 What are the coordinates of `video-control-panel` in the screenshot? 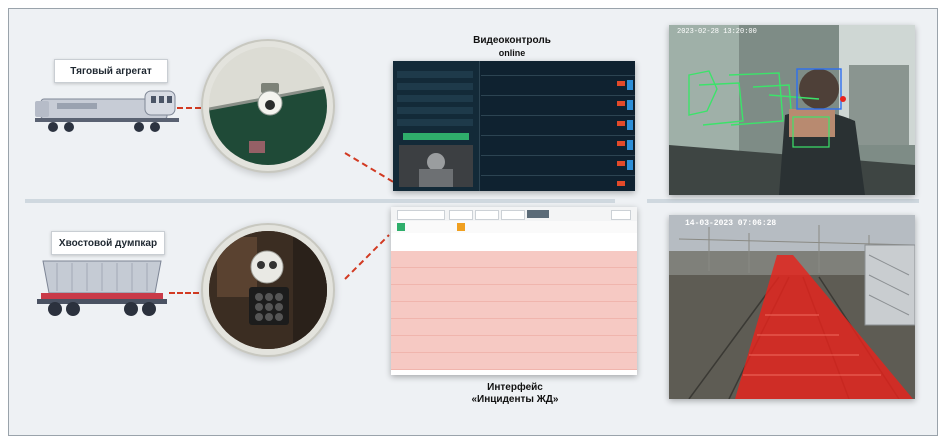 It's located at (514, 126).